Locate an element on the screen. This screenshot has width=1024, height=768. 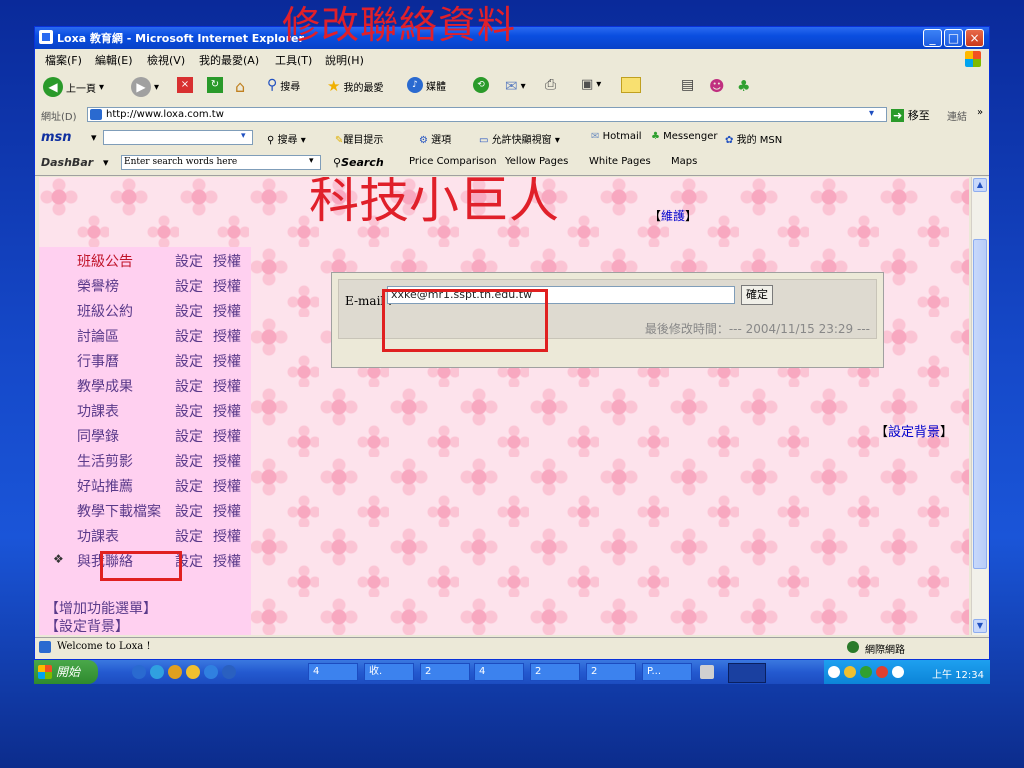
dashbar-search-button: ⚲Search is located at coordinates (358, 162).